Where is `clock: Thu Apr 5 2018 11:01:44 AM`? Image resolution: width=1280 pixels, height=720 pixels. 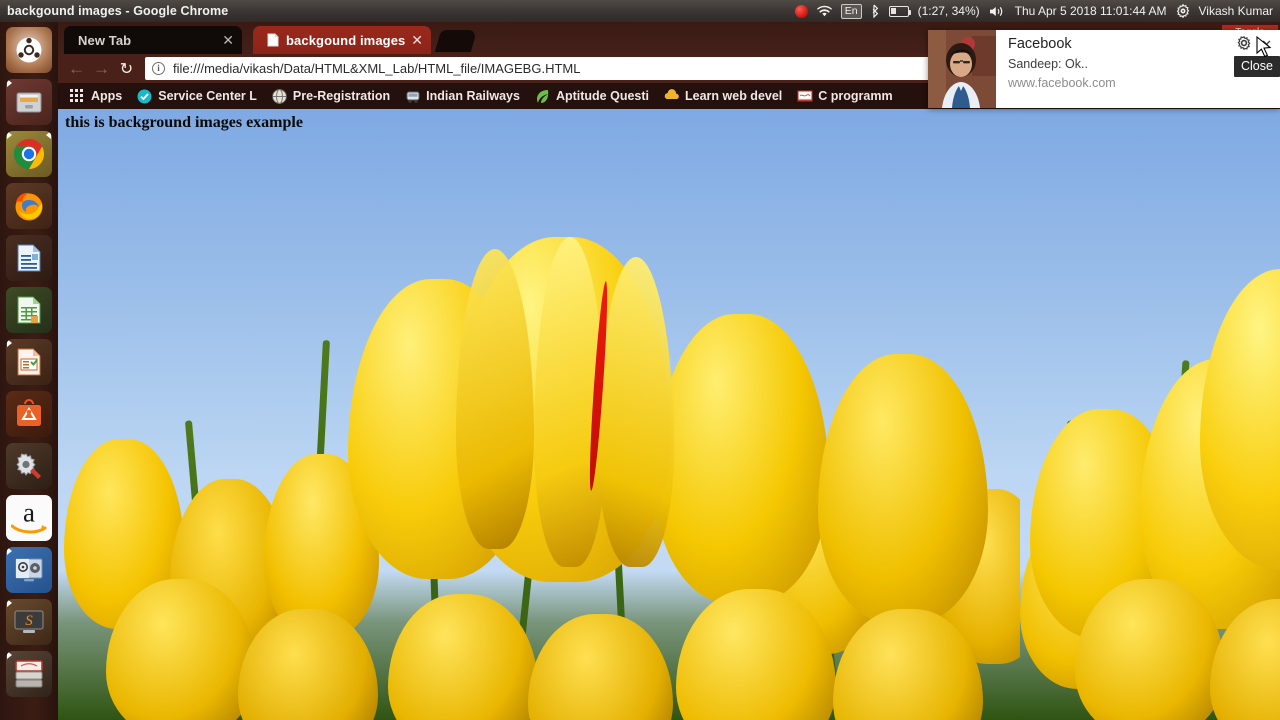
clock: Thu Apr 5 2018 11:01:44 AM is located at coordinates (1091, 11).